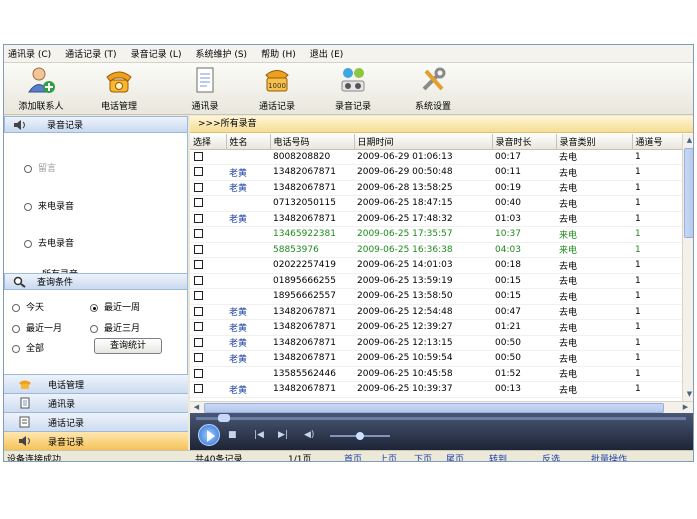 This screenshot has height=519, width=697. I want to click on next-icon: ▶|, so click(283, 435).